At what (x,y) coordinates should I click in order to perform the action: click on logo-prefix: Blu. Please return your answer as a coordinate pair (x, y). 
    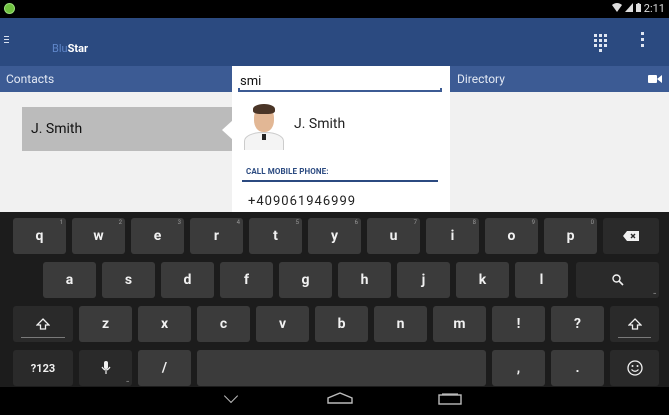
    Looking at the image, I should click on (60, 48).